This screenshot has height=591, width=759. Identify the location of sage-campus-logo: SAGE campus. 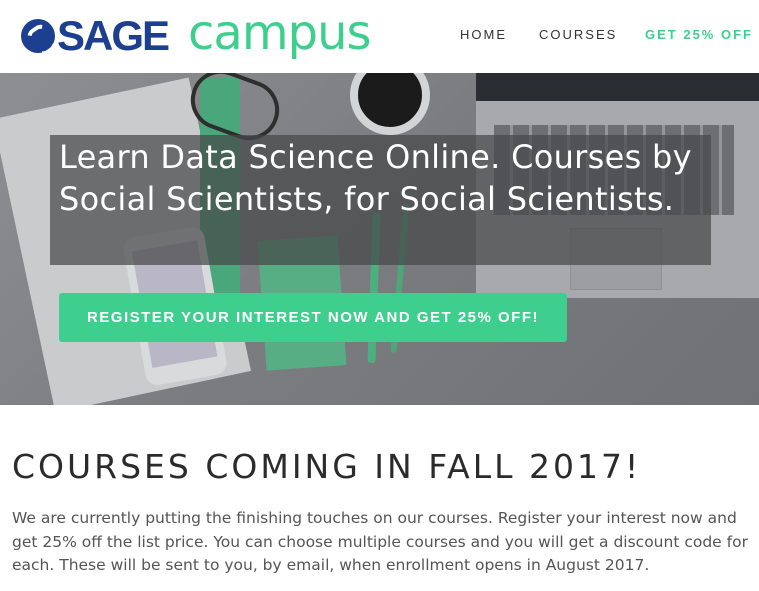
(196, 34).